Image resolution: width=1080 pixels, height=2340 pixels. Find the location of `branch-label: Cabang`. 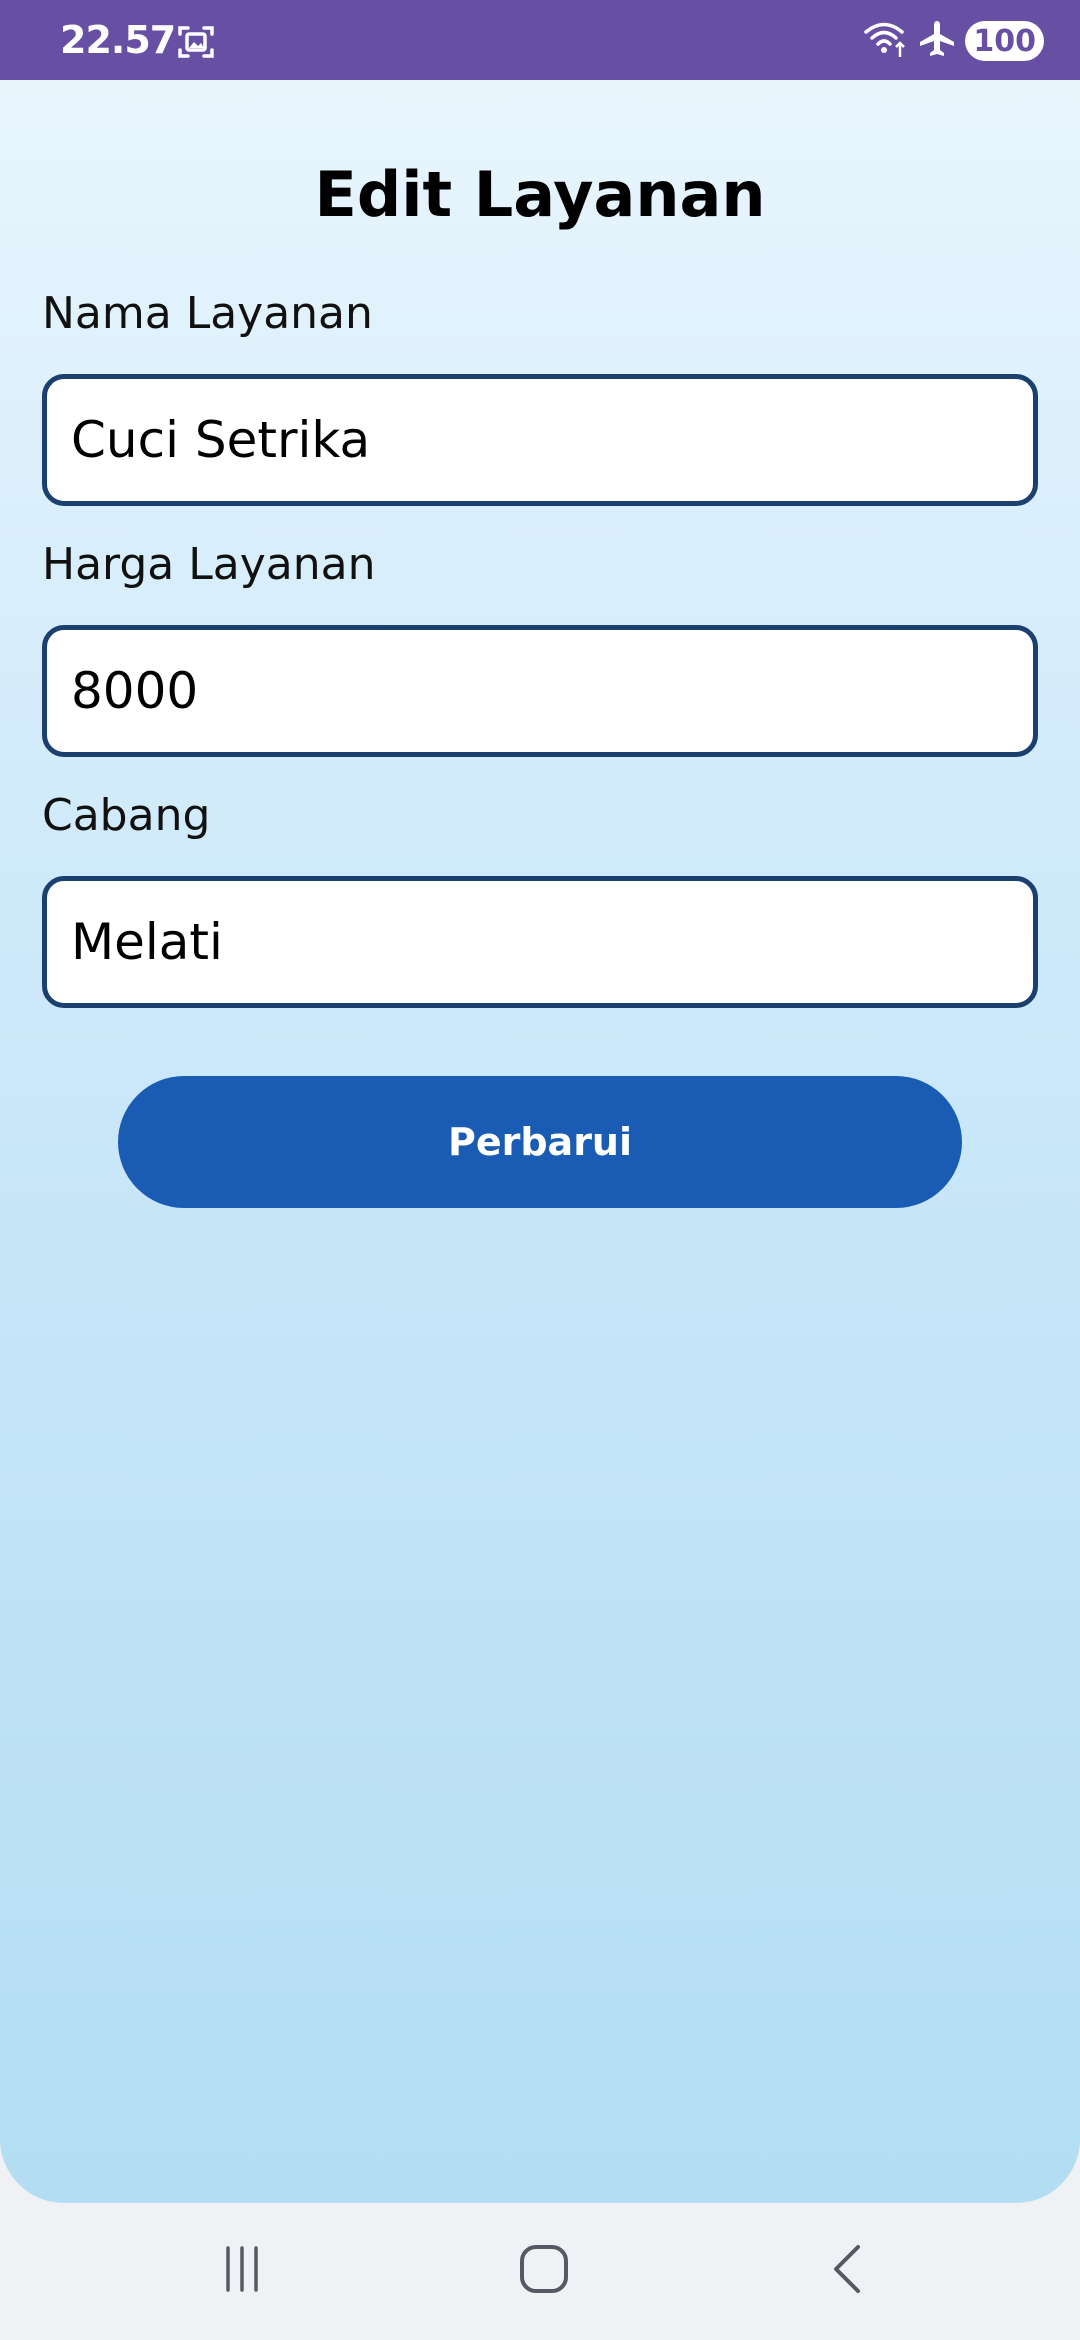

branch-label: Cabang is located at coordinates (126, 815).